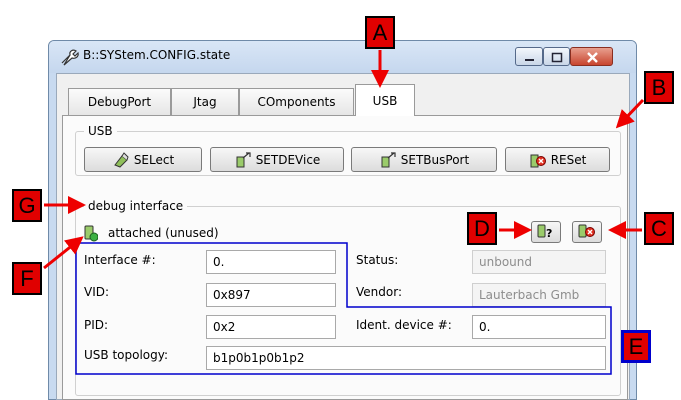  Describe the element at coordinates (406, 358) in the screenshot. I see `usb-topology-field: b1p0b1p0b1p2` at that location.